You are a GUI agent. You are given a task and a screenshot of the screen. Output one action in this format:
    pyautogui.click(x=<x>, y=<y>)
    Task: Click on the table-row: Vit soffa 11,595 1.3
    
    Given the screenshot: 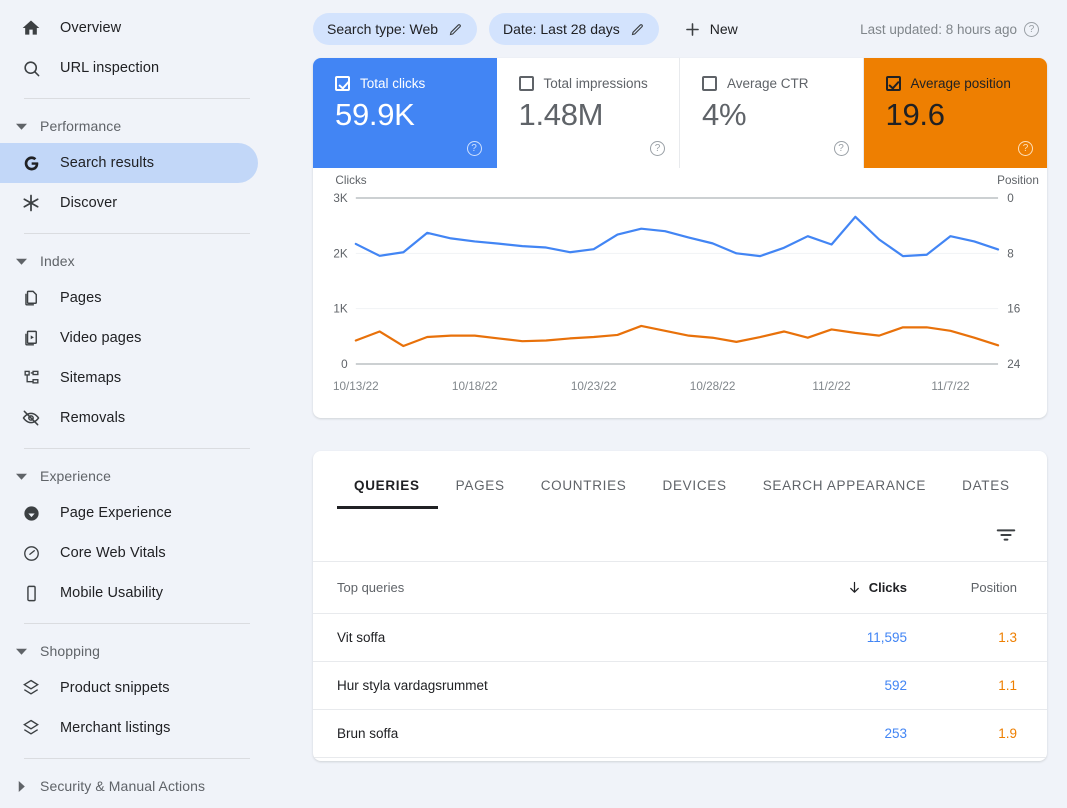 What is the action you would take?
    pyautogui.click(x=680, y=638)
    